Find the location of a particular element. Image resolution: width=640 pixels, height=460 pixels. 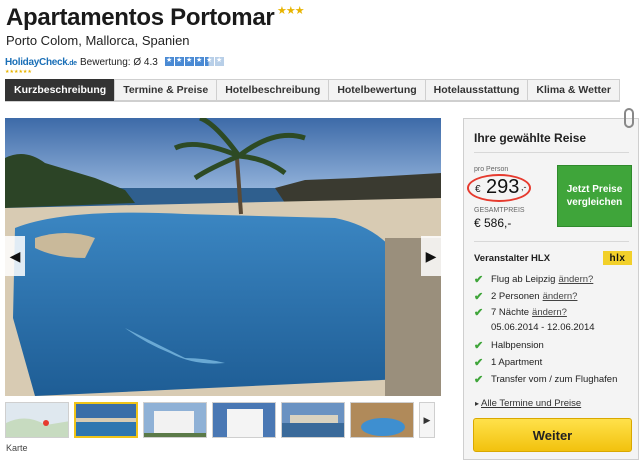

feature-text: 1 Apartment is located at coordinates (517, 362).